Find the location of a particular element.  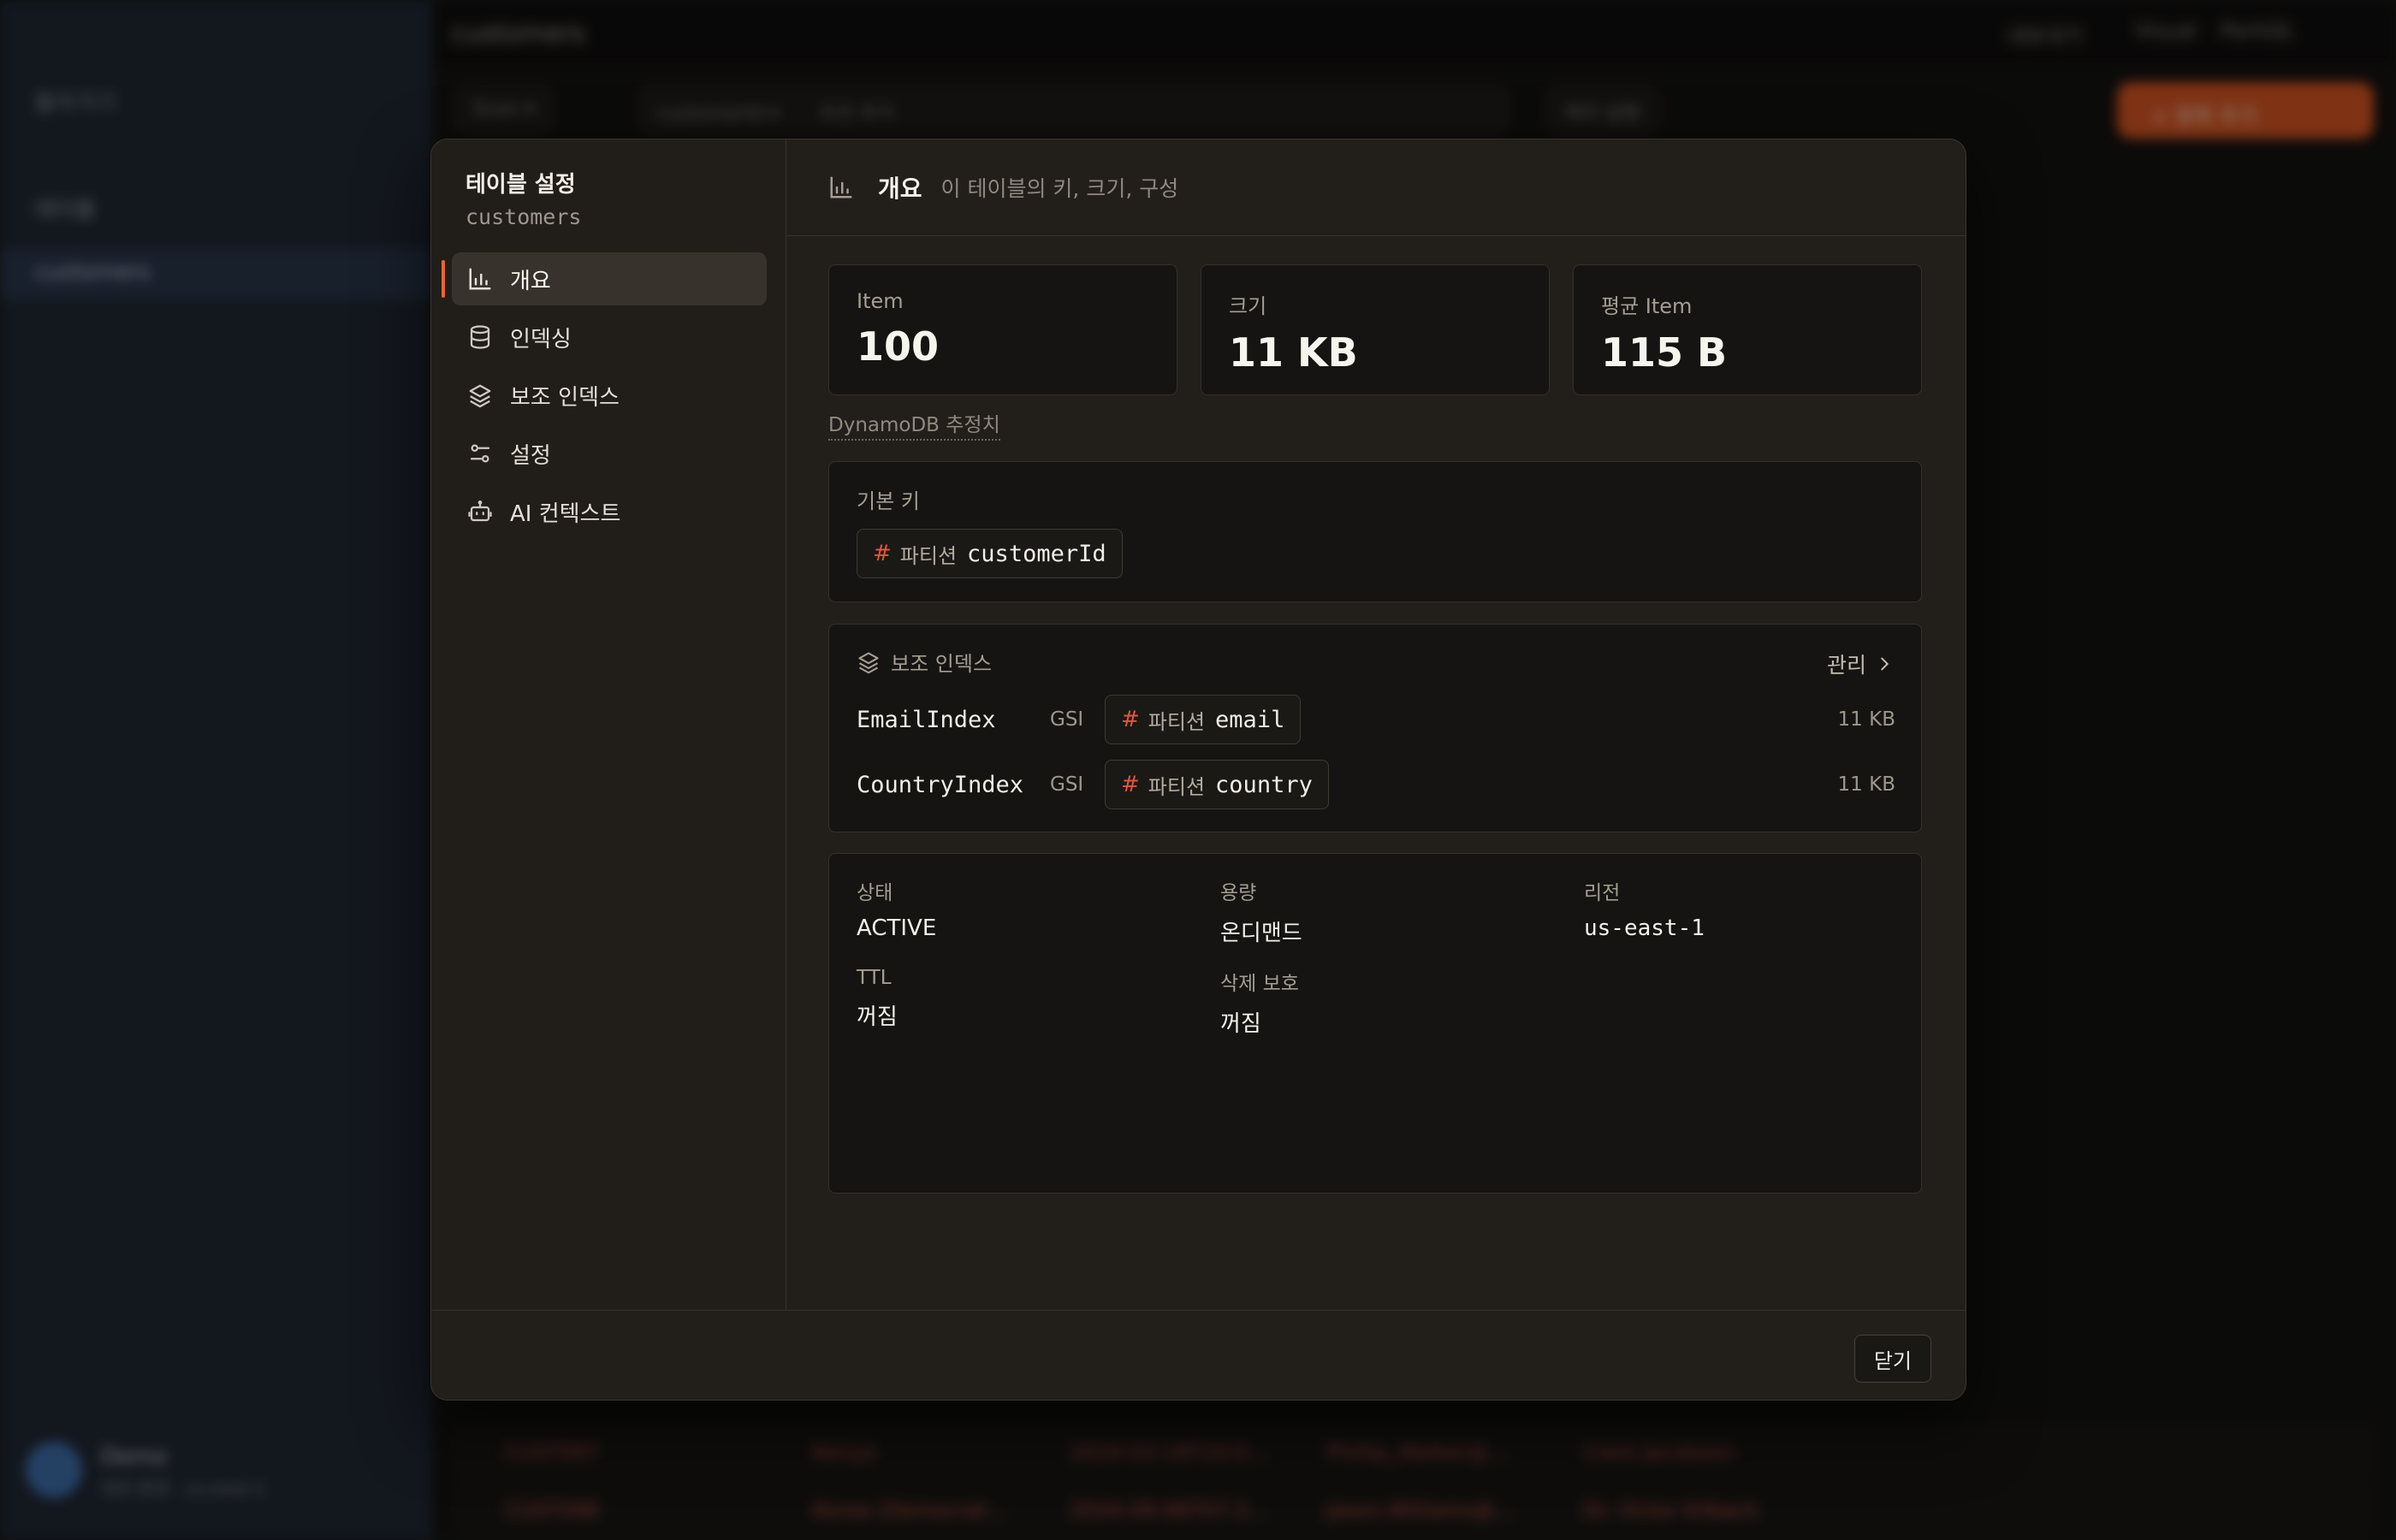

stat-card-size: 크기 11 KB is located at coordinates (1375, 329).